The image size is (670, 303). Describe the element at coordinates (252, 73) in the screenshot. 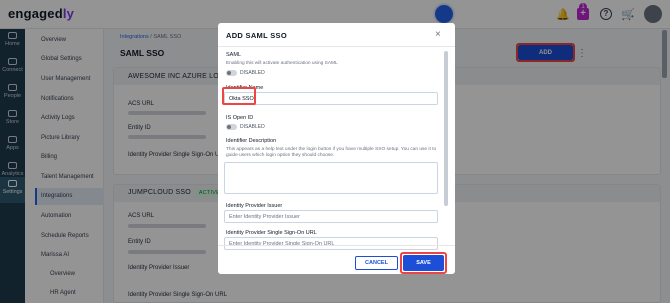

I see `saml-toggle-state: DISABLED` at that location.